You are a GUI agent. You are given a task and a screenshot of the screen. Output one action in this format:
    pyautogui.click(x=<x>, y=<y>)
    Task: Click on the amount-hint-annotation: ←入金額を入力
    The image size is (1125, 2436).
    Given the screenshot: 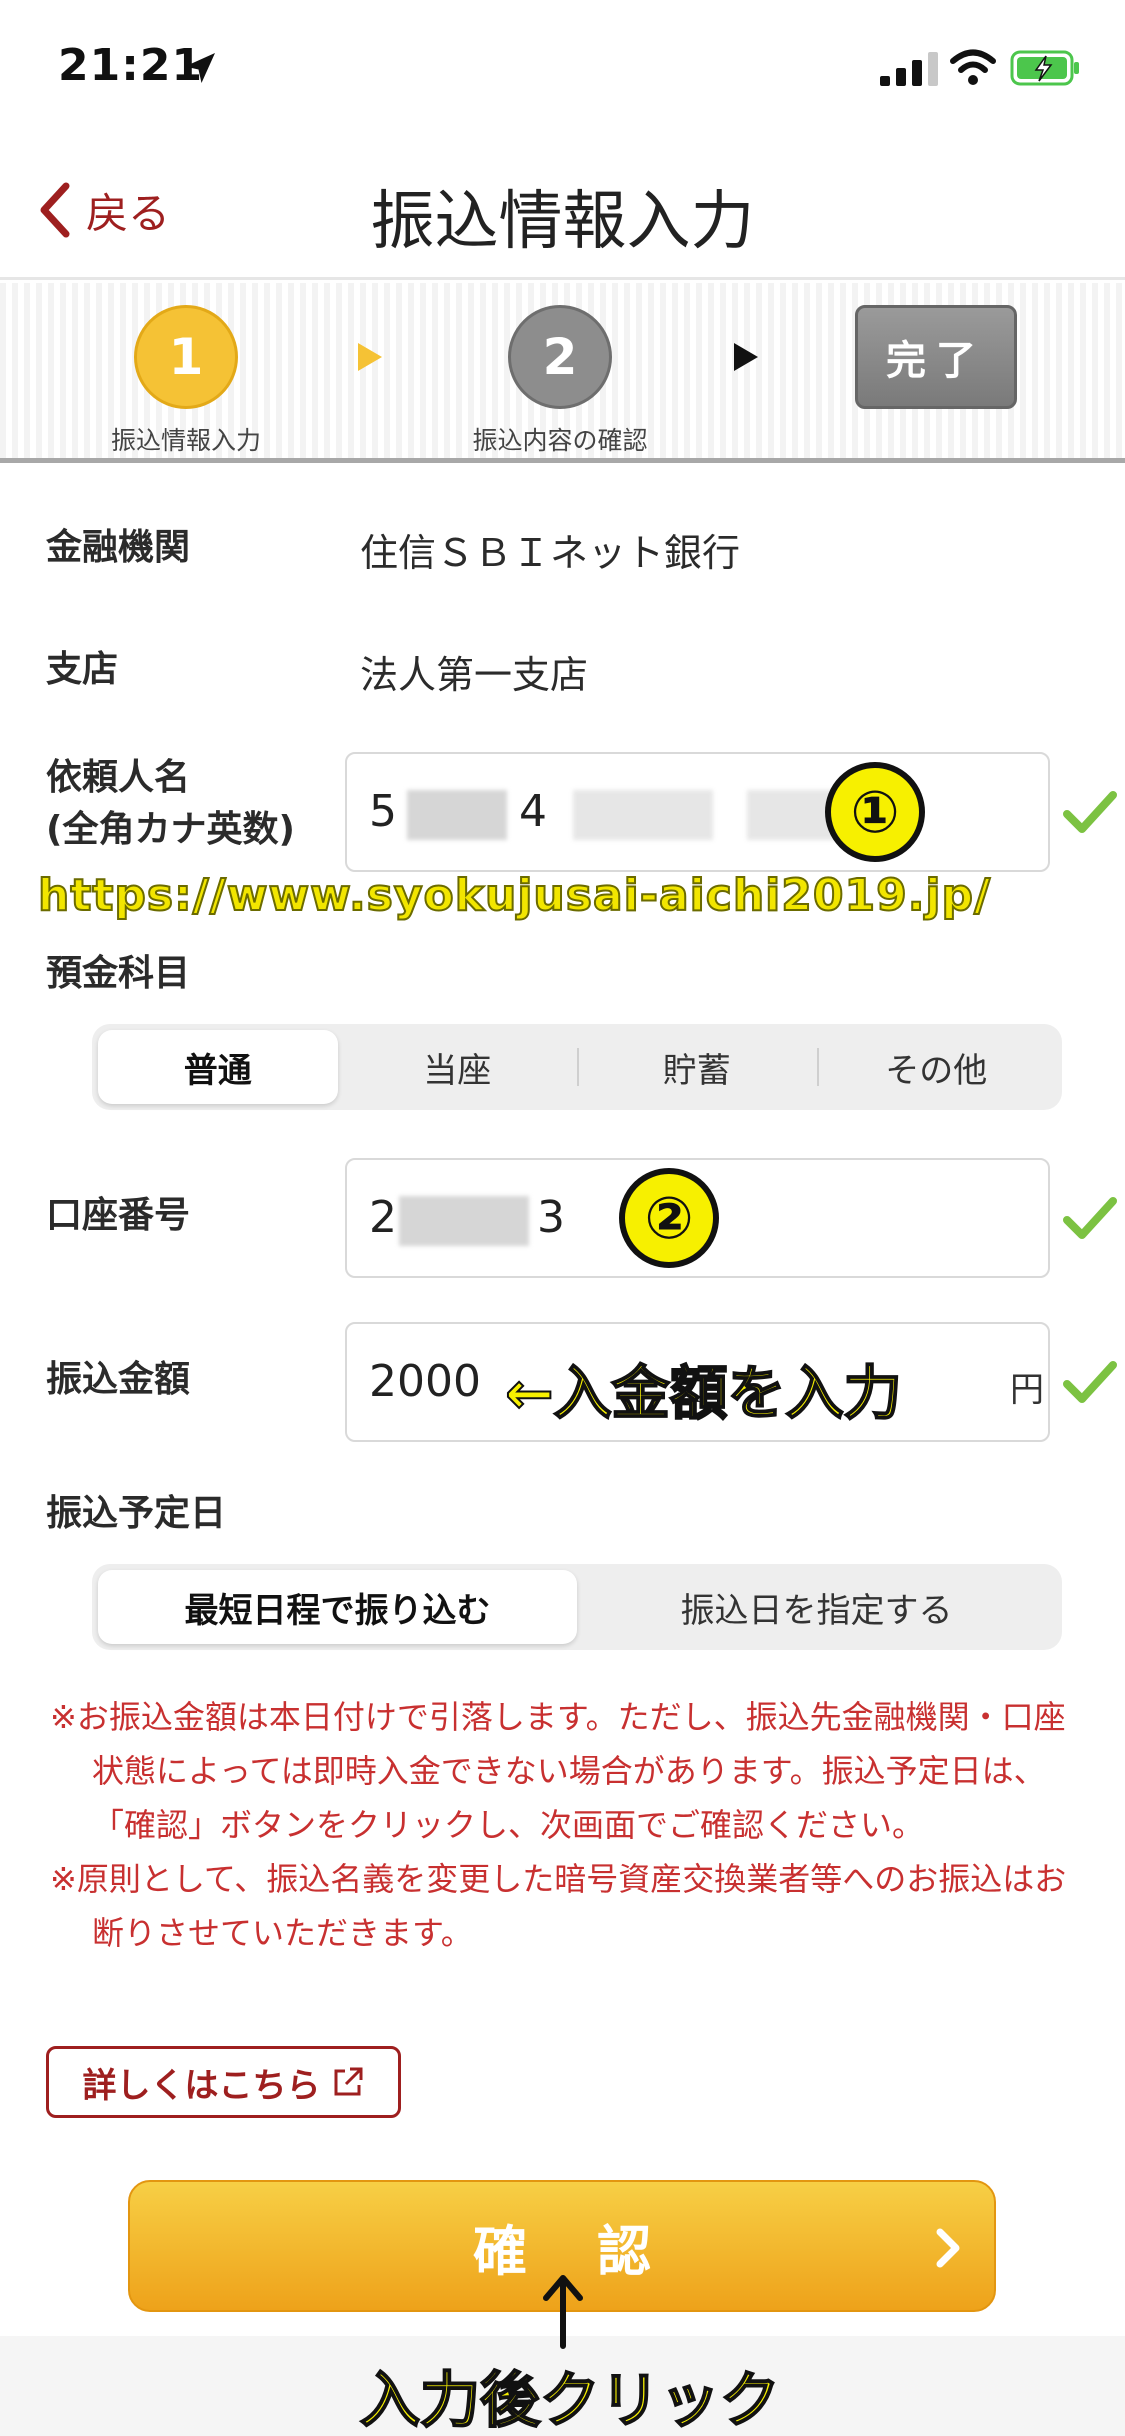 What is the action you would take?
    pyautogui.click(x=703, y=1393)
    